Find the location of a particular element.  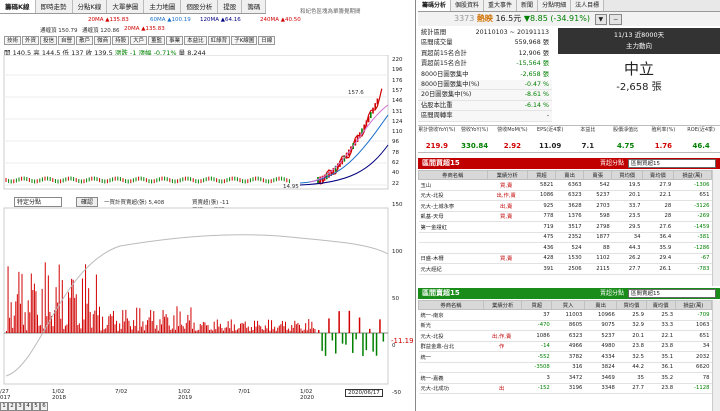

toolbar-button: 紅綠背 is located at coordinates (219, 40).